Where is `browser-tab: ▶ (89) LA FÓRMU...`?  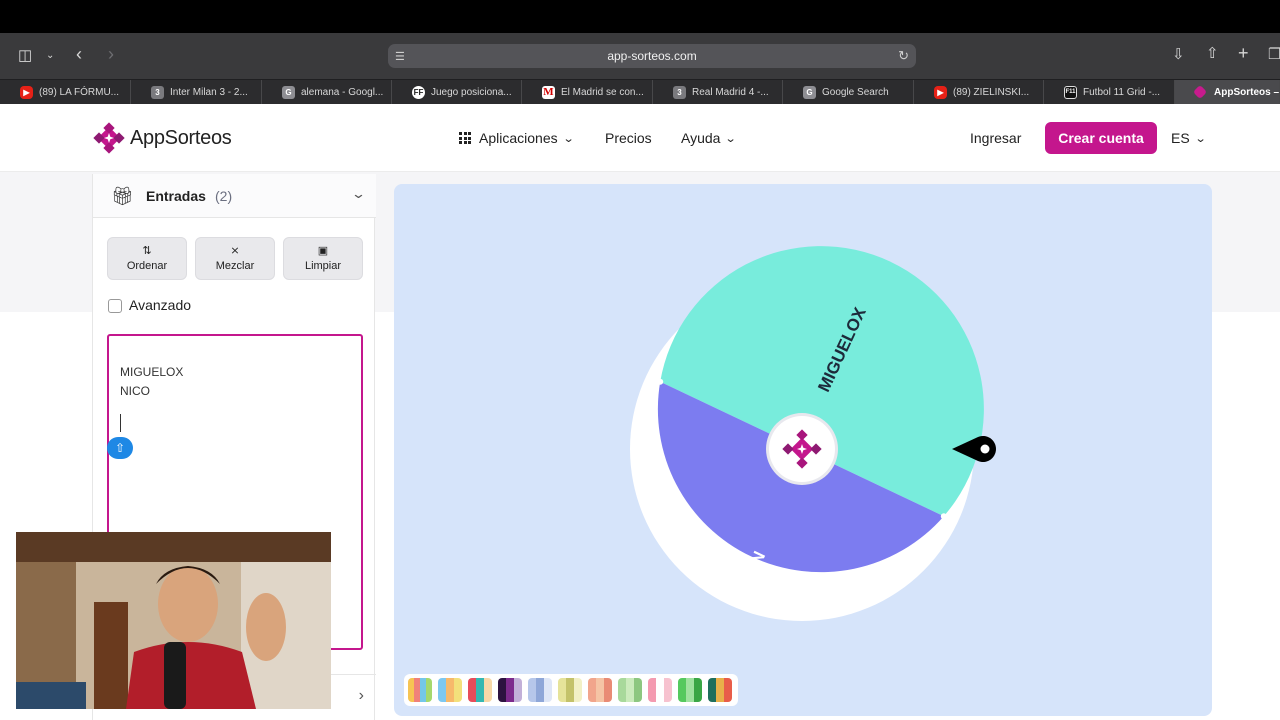 browser-tab: ▶ (89) LA FÓRMU... is located at coordinates (65, 92).